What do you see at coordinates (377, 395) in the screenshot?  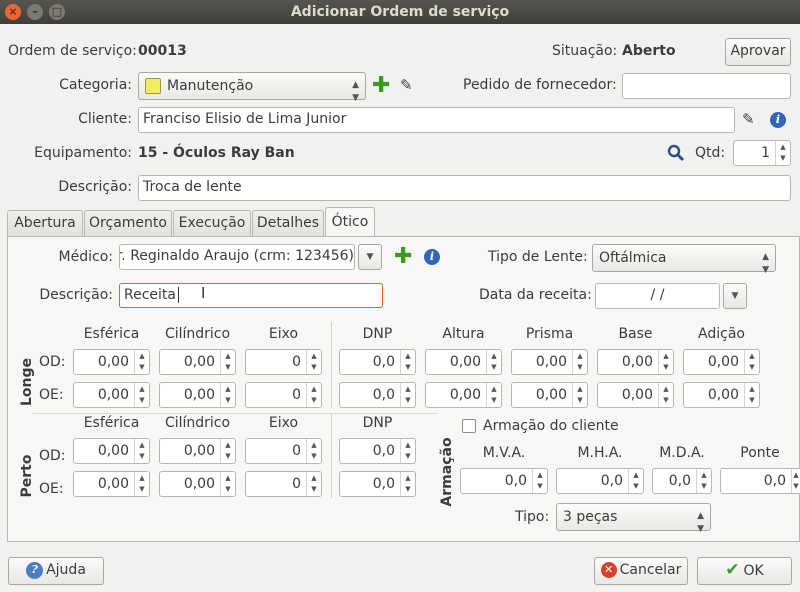 I see `longe-oe-dnp: 0,0 ▲ ▼` at bounding box center [377, 395].